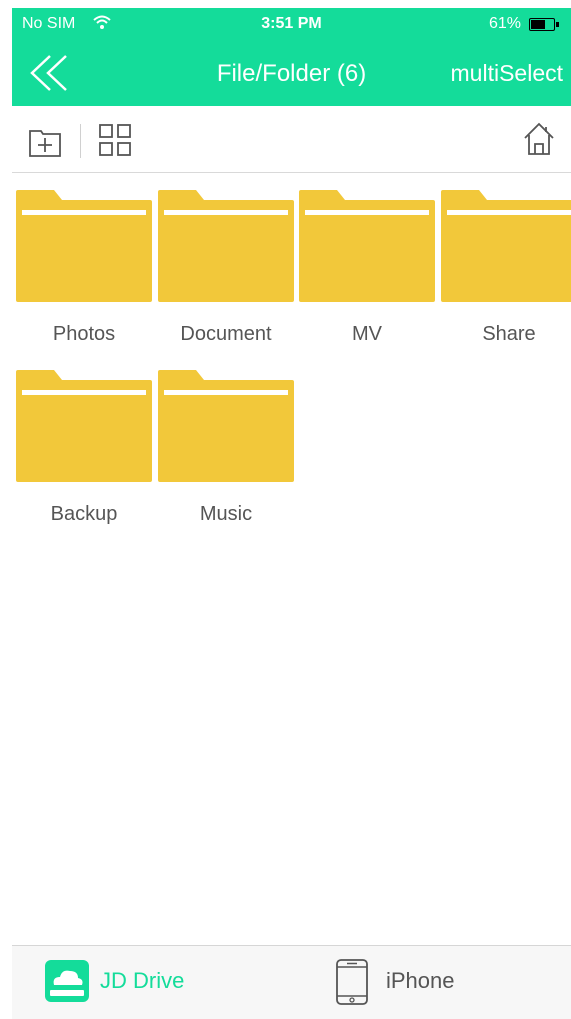 This screenshot has height=1019, width=571. I want to click on tab-iphone: iPhone, so click(432, 982).